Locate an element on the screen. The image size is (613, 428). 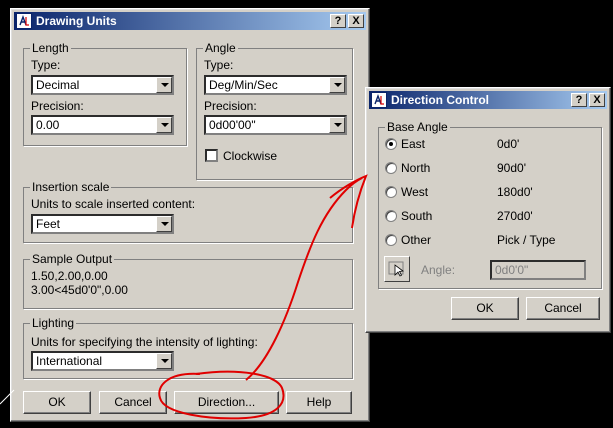
south-radio is located at coordinates (391, 216).